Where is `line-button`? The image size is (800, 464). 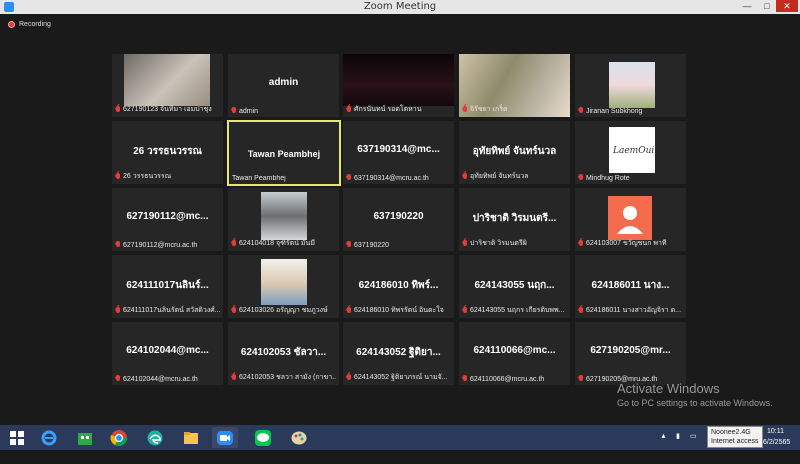 line-button is located at coordinates (263, 437).